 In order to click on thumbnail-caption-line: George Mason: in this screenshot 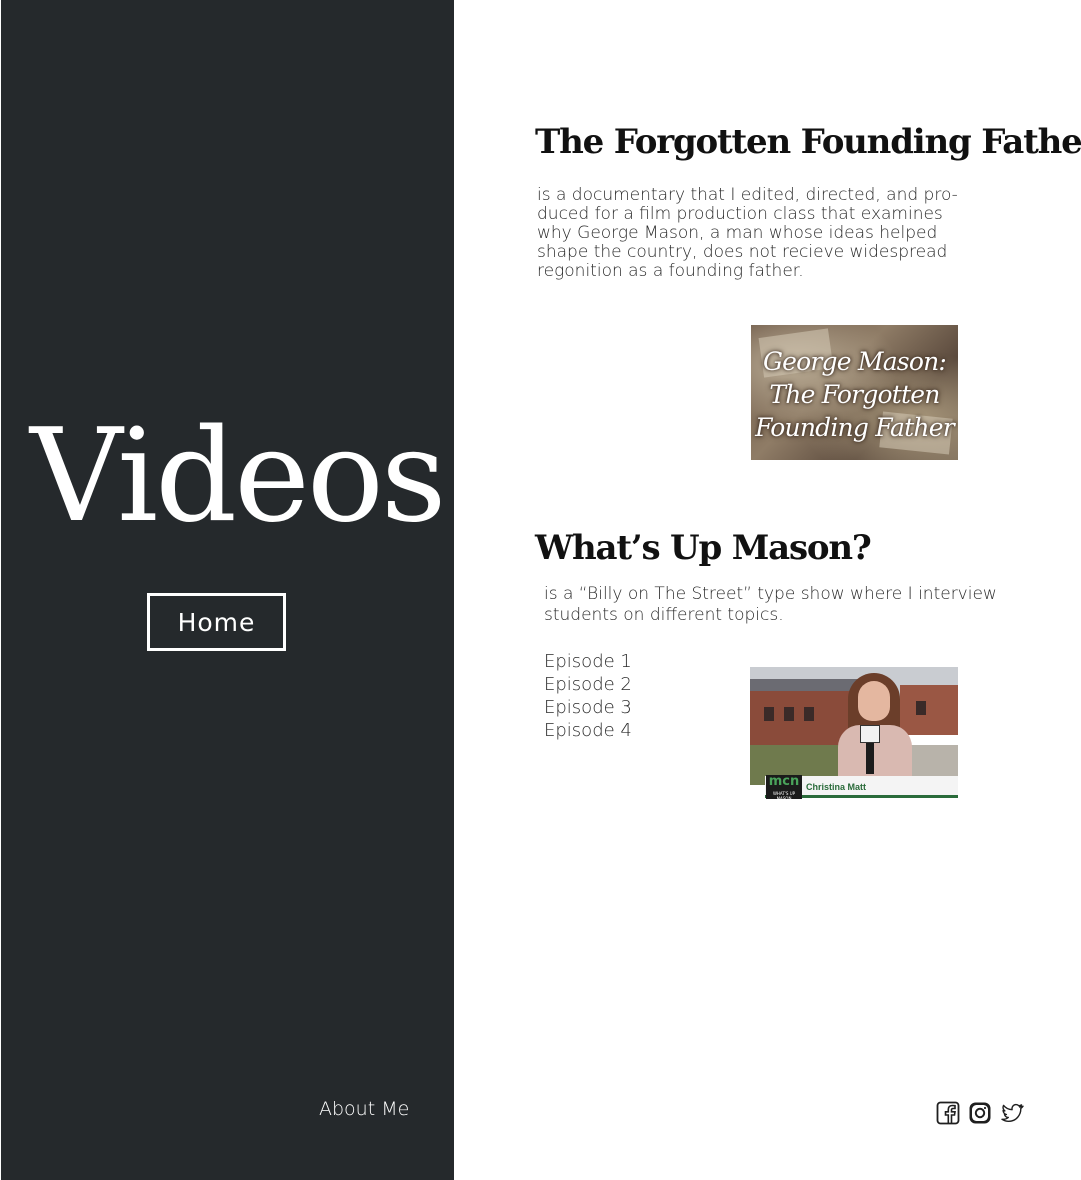, I will do `click(854, 361)`.